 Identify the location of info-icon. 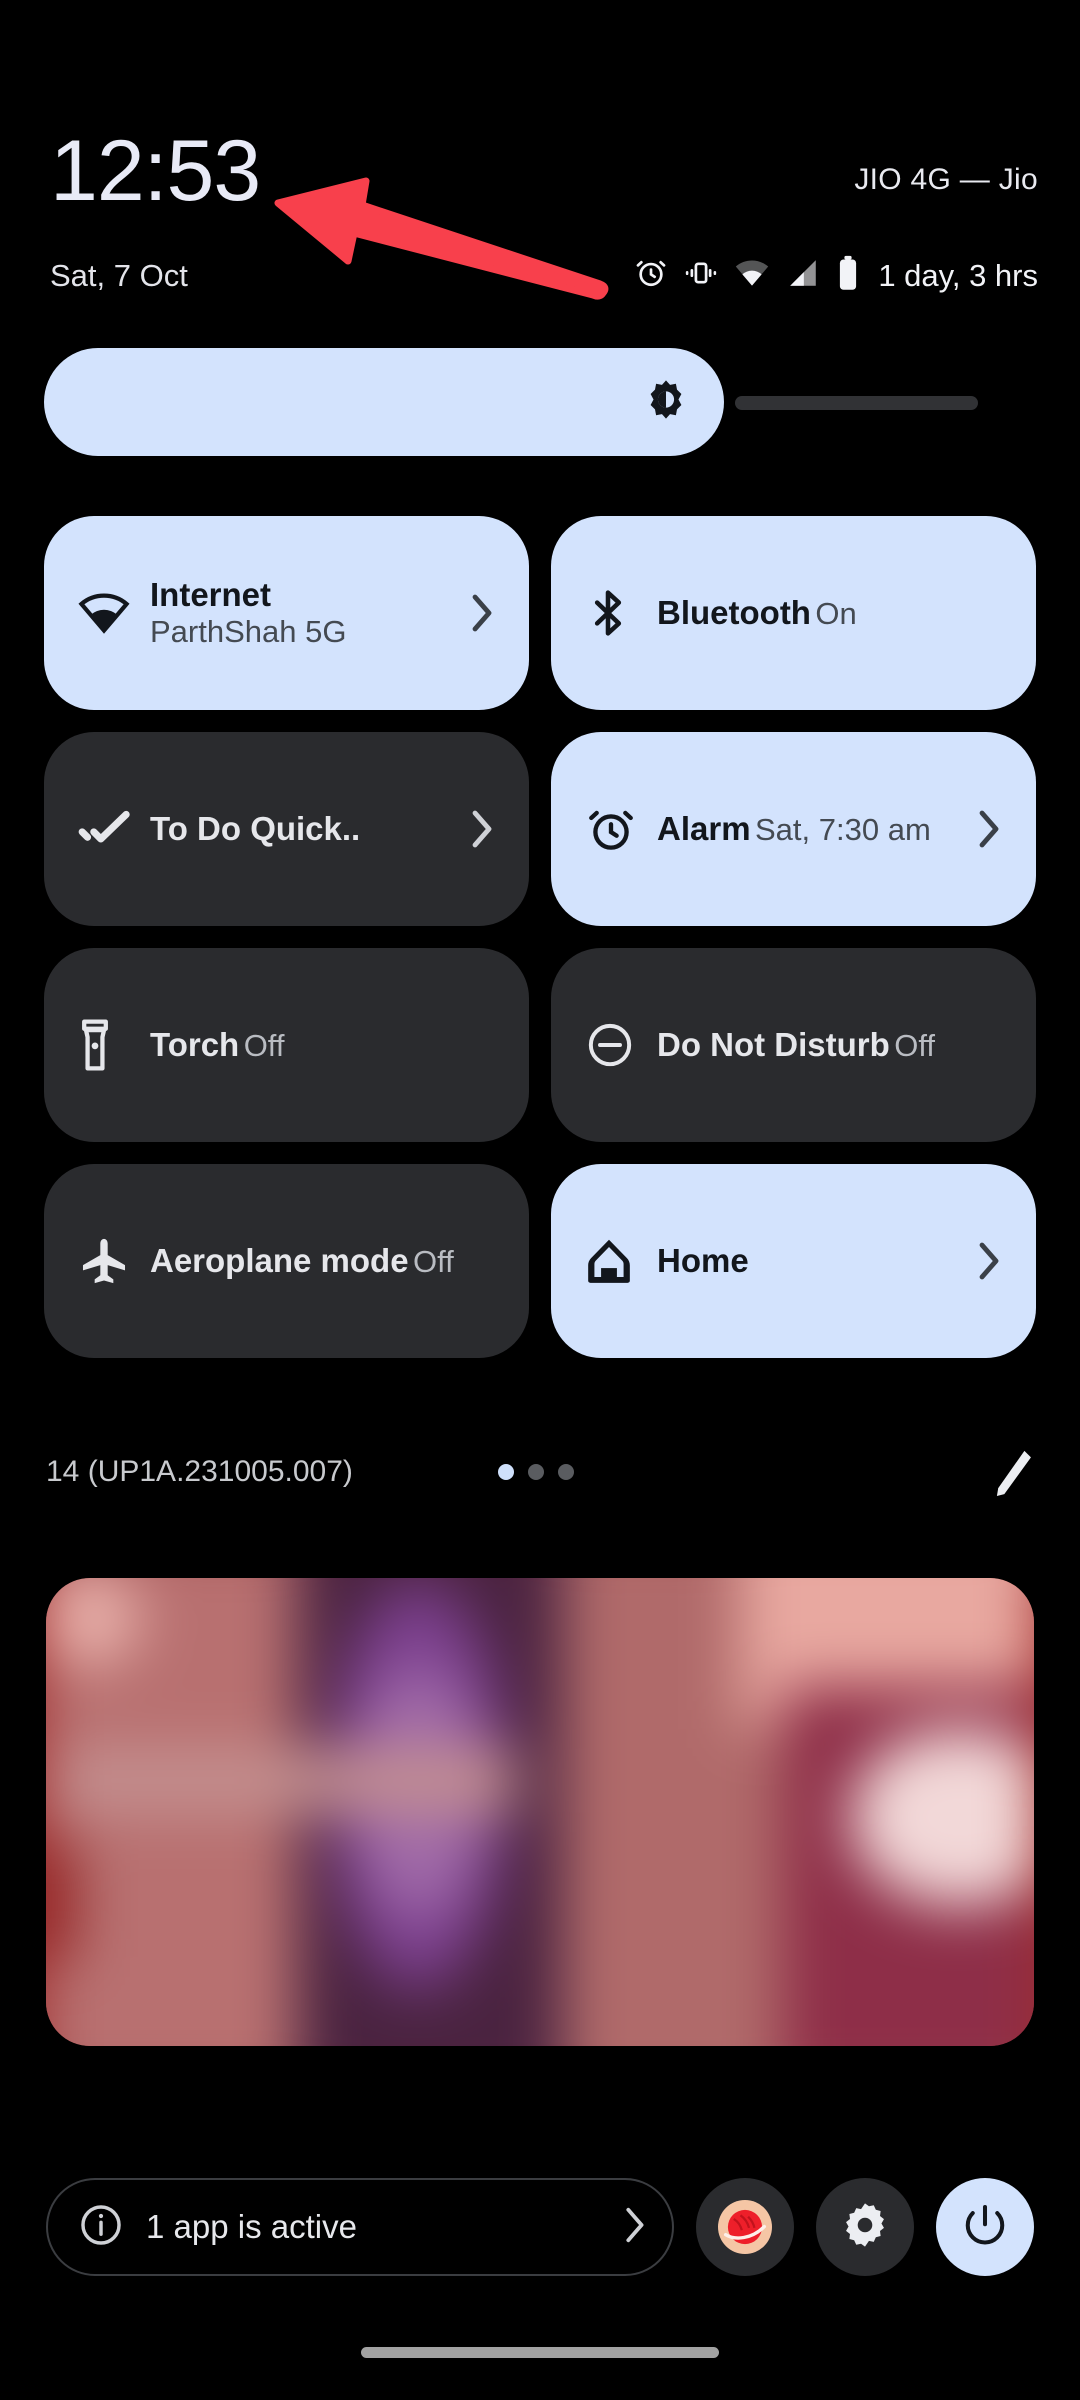
(101, 2227).